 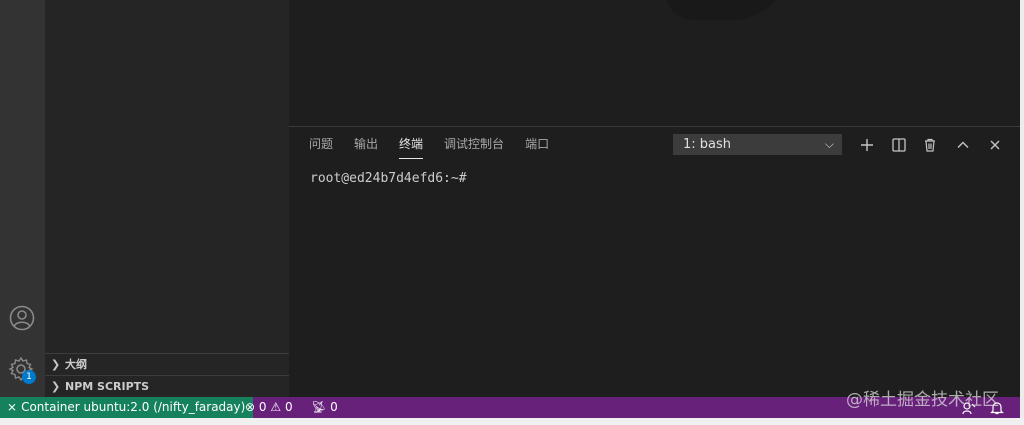 I want to click on window-bottom-edge, so click(x=512, y=421).